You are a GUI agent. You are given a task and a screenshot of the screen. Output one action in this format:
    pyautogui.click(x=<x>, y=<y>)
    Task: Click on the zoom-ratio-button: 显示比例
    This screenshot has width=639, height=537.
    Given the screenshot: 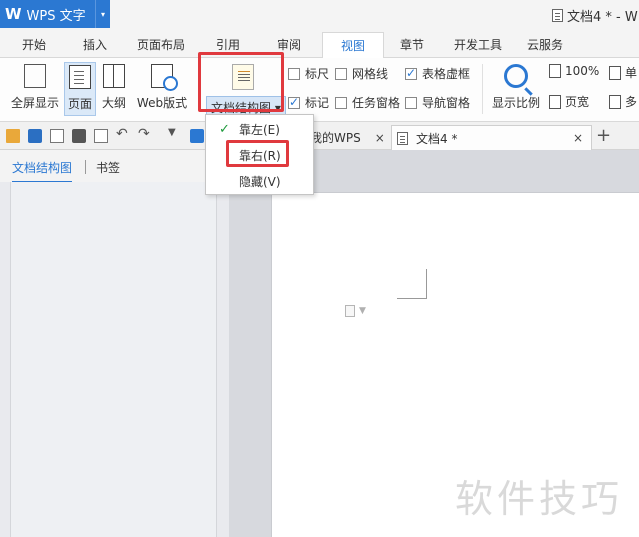 What is the action you would take?
    pyautogui.click(x=516, y=89)
    